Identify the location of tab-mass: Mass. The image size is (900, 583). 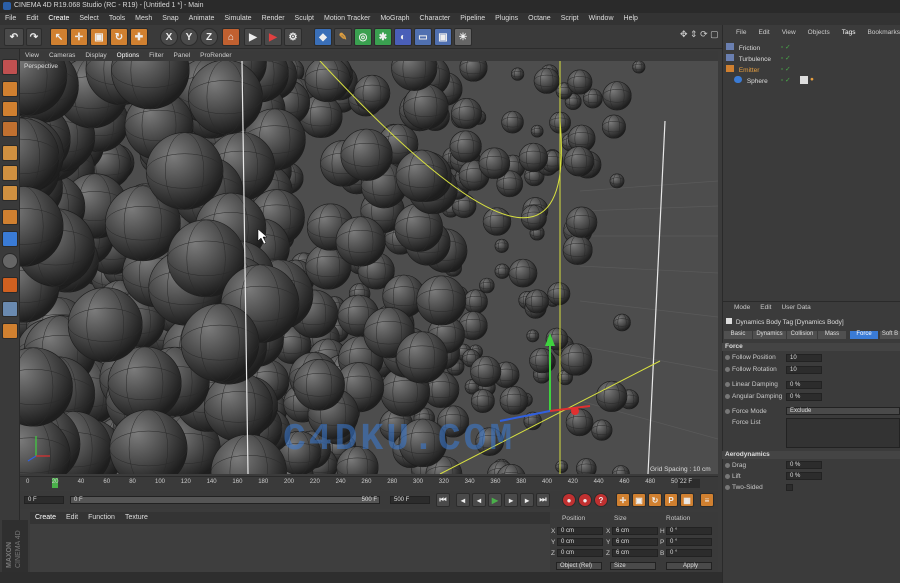
(832, 335).